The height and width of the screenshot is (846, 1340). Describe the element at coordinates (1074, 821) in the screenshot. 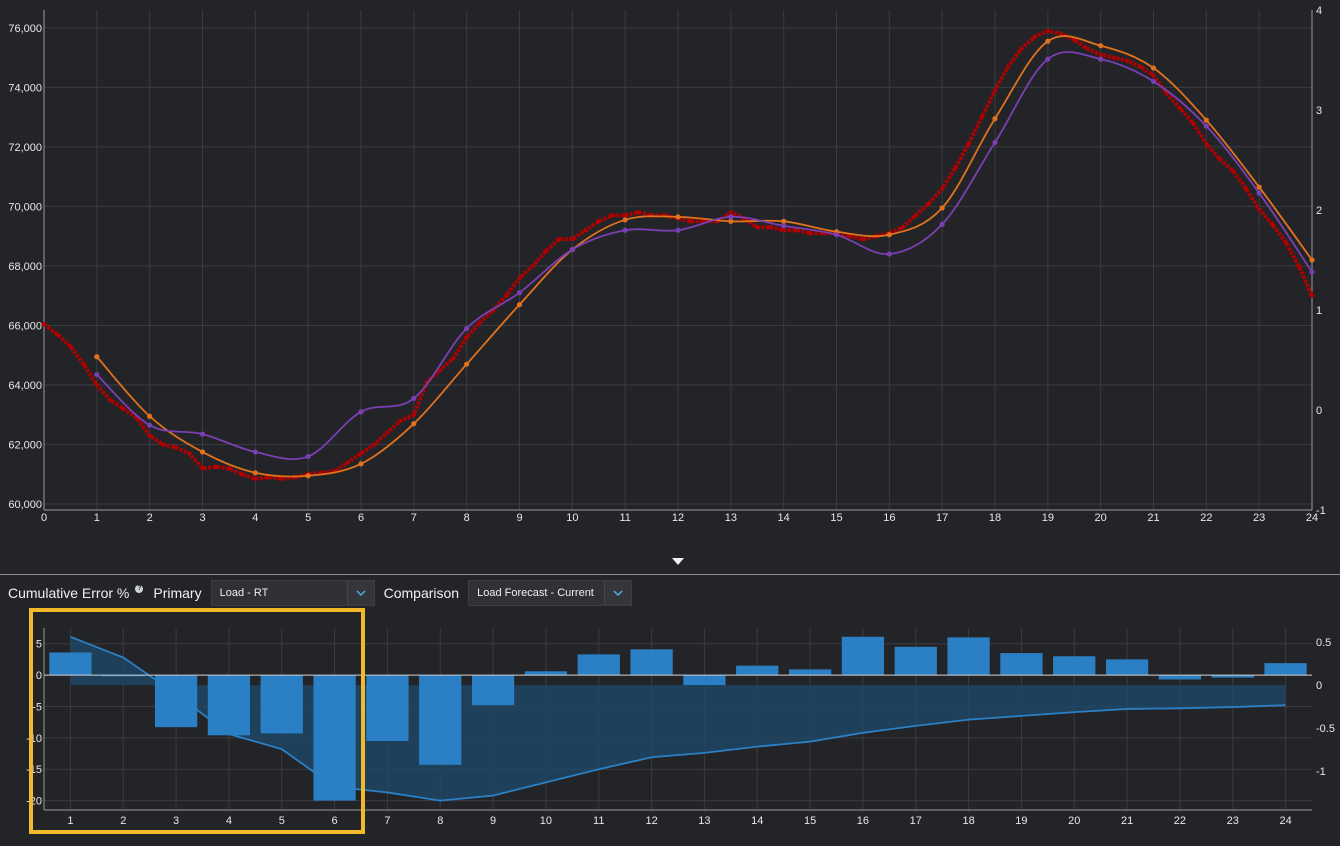

I see `x-tick-label: 20` at that location.